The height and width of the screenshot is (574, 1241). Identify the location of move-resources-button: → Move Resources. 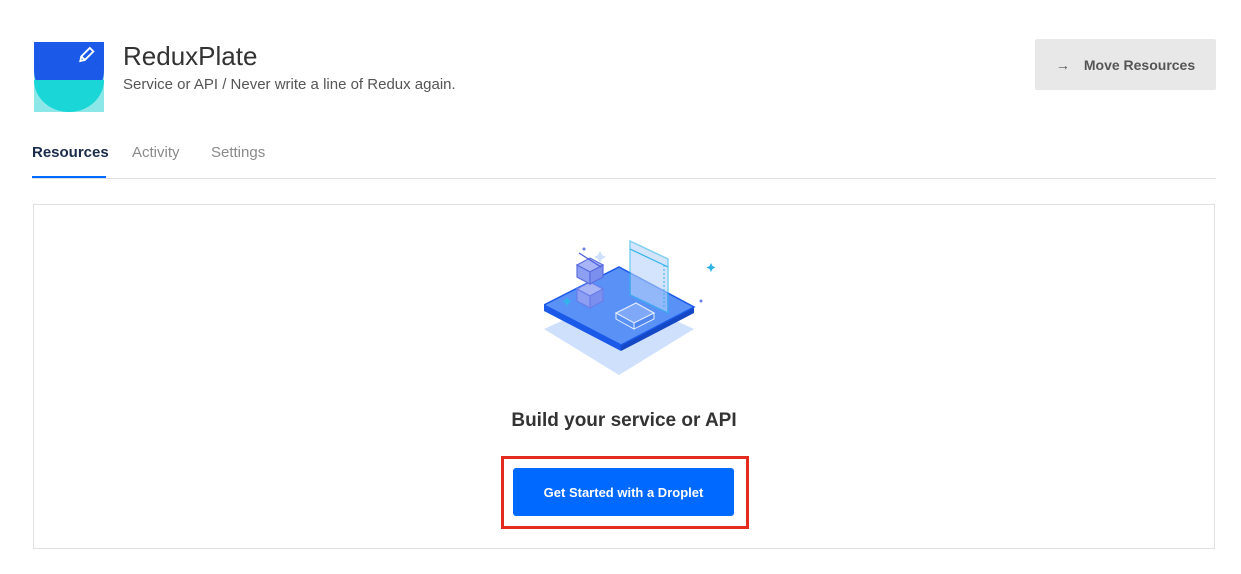
(1125, 64).